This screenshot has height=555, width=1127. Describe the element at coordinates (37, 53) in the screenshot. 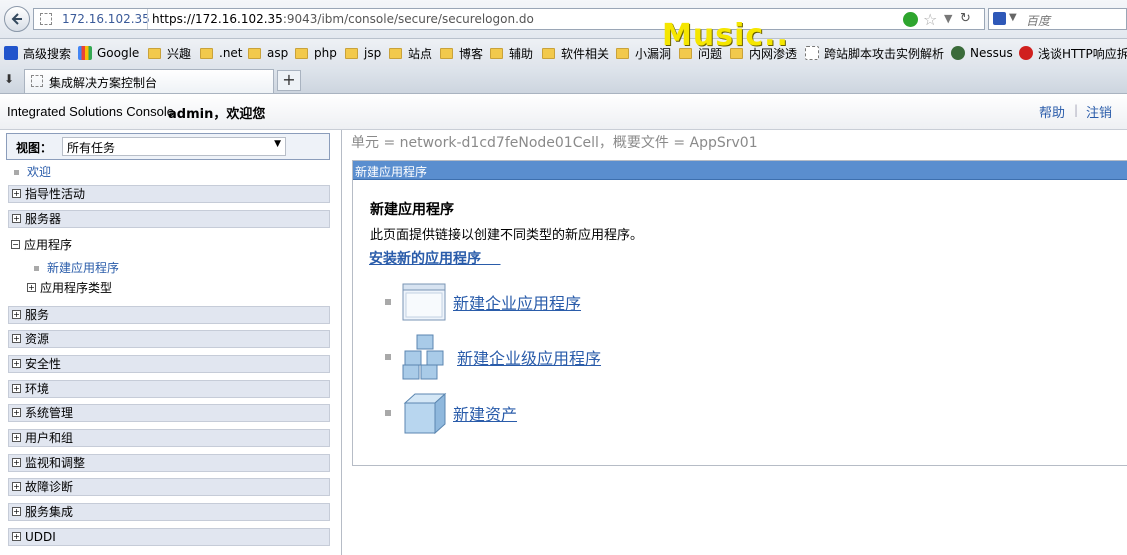

I see `bookmark-item: 高级搜索` at that location.